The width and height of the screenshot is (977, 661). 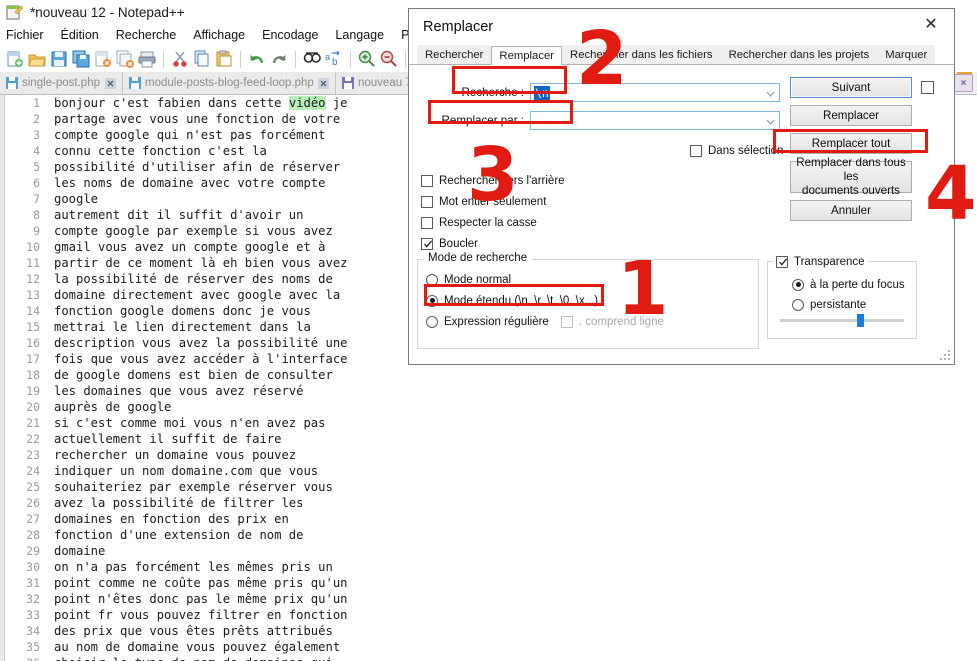 I want to click on editor-line: 24 indiquer un nom domaine.com que vous, so click(x=488, y=471).